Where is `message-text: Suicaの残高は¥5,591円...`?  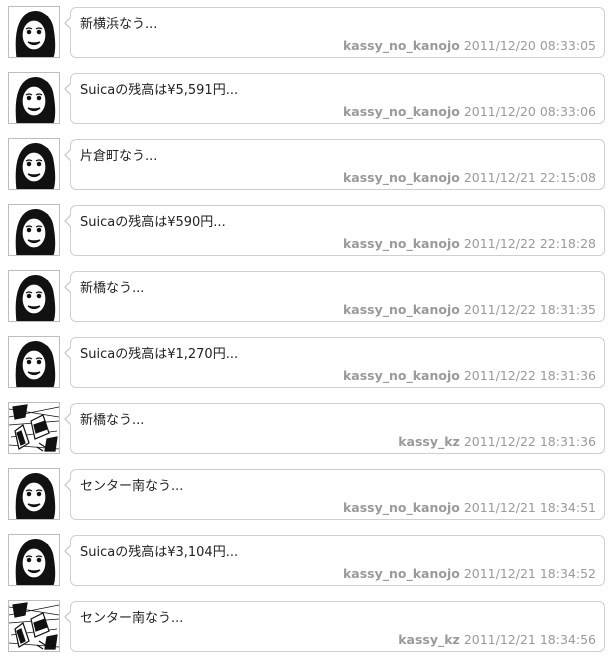
message-text: Suicaの残高は¥5,591円... is located at coordinates (159, 90).